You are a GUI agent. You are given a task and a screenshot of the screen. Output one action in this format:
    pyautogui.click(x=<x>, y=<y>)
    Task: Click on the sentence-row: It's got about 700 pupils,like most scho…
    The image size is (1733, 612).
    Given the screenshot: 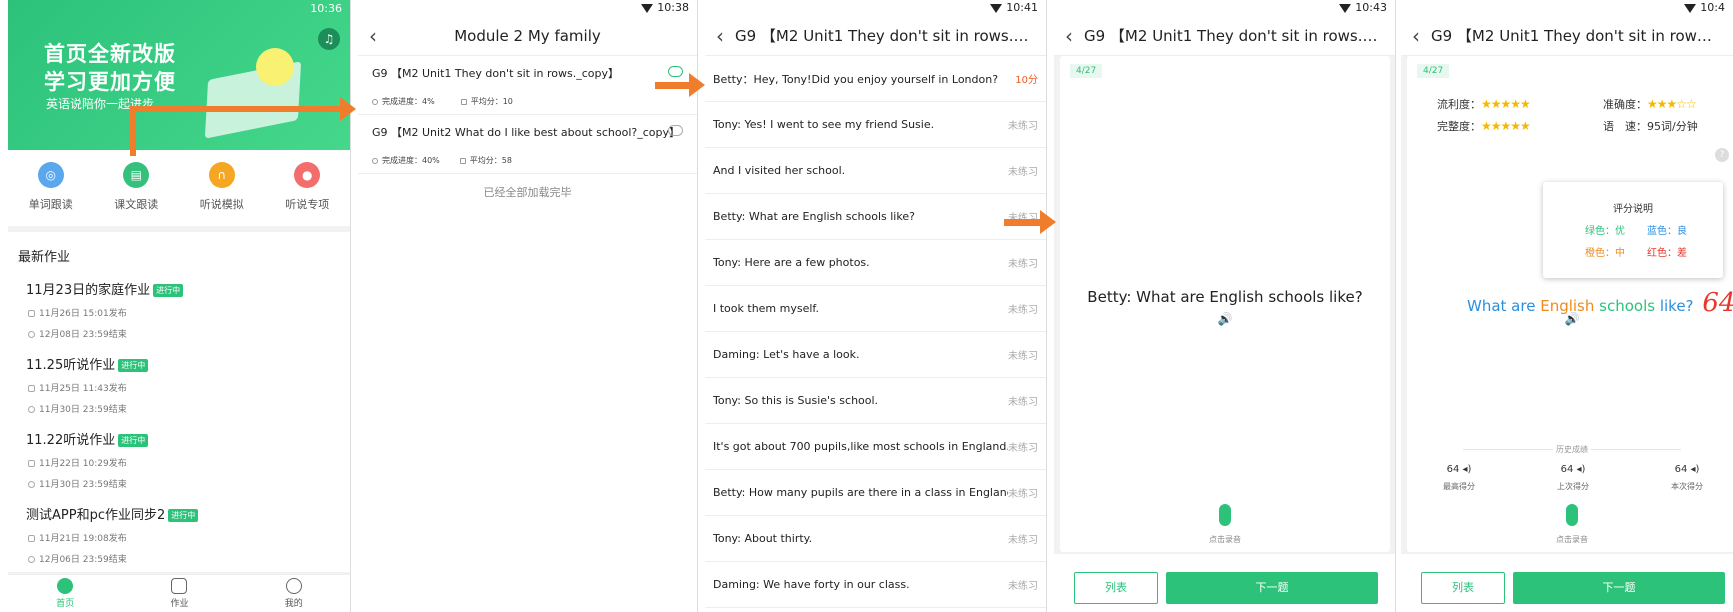 What is the action you would take?
    pyautogui.click(x=875, y=447)
    